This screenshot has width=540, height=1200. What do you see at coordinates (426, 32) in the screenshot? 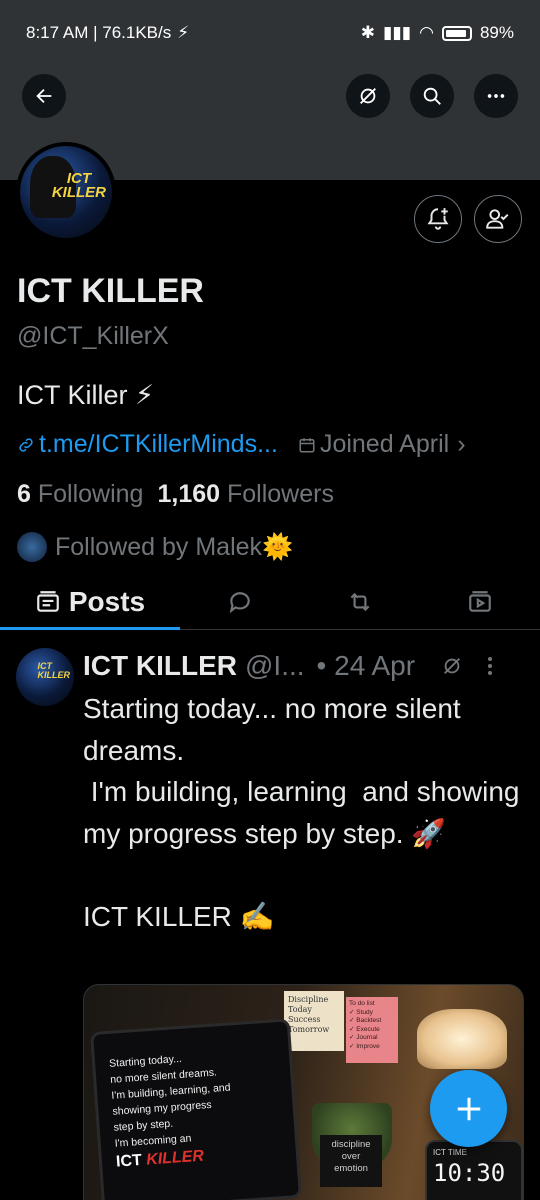
I see `wifi-icon: ◠` at bounding box center [426, 32].